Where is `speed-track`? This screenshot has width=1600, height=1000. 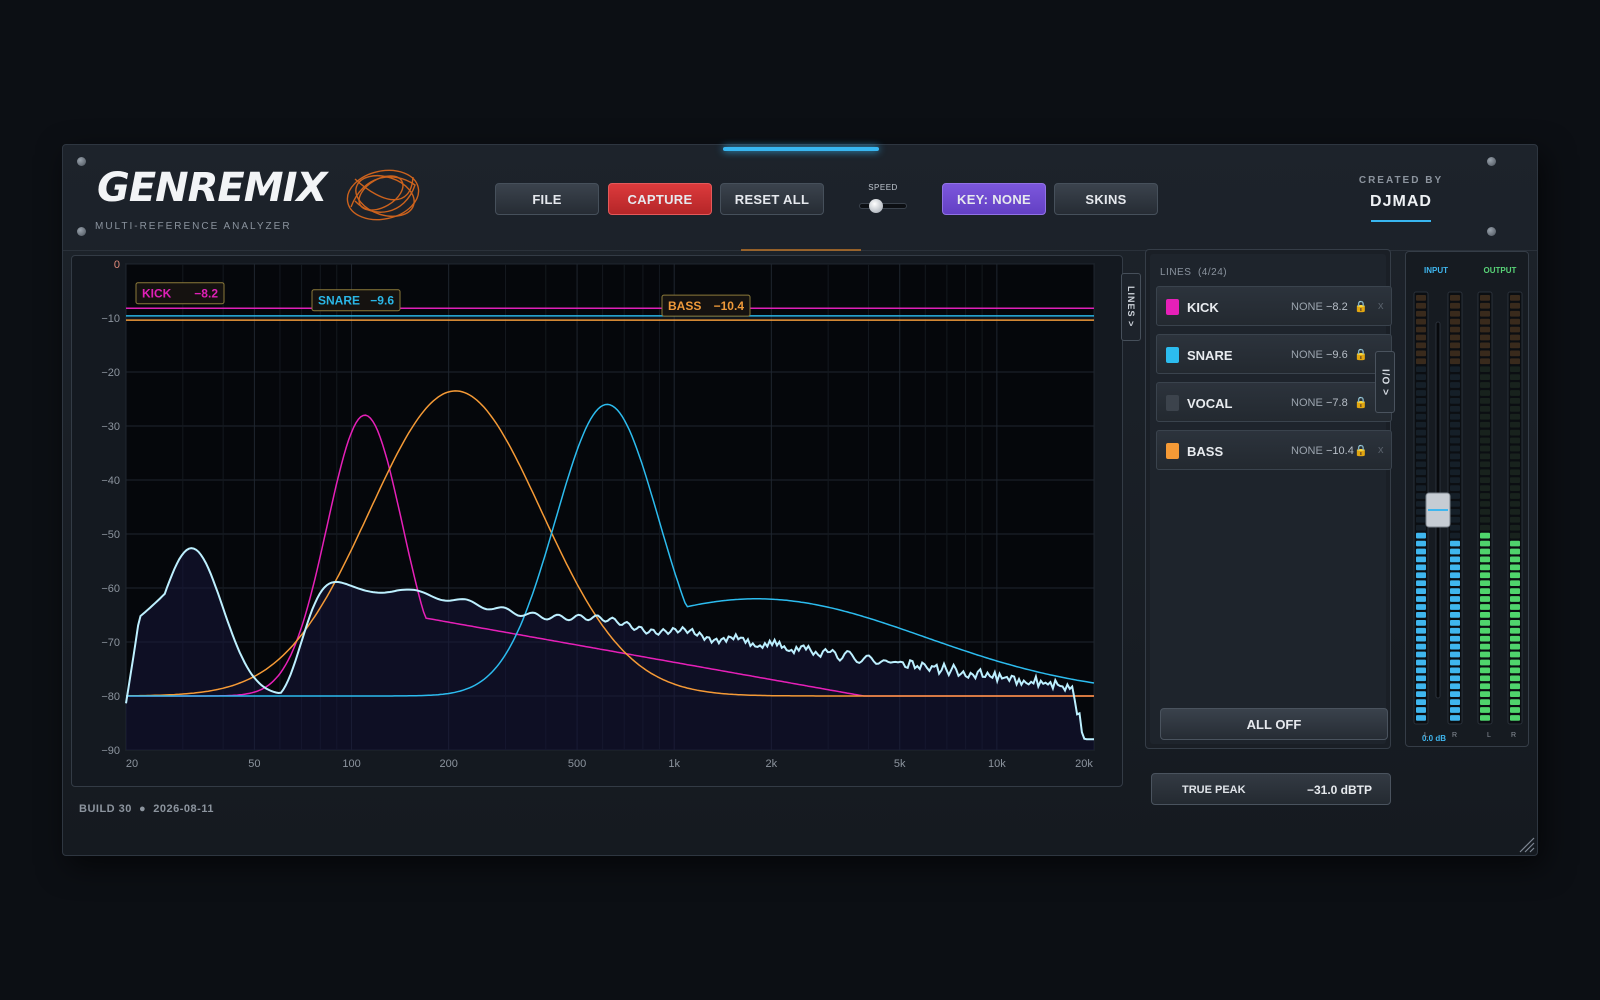 speed-track is located at coordinates (883, 206).